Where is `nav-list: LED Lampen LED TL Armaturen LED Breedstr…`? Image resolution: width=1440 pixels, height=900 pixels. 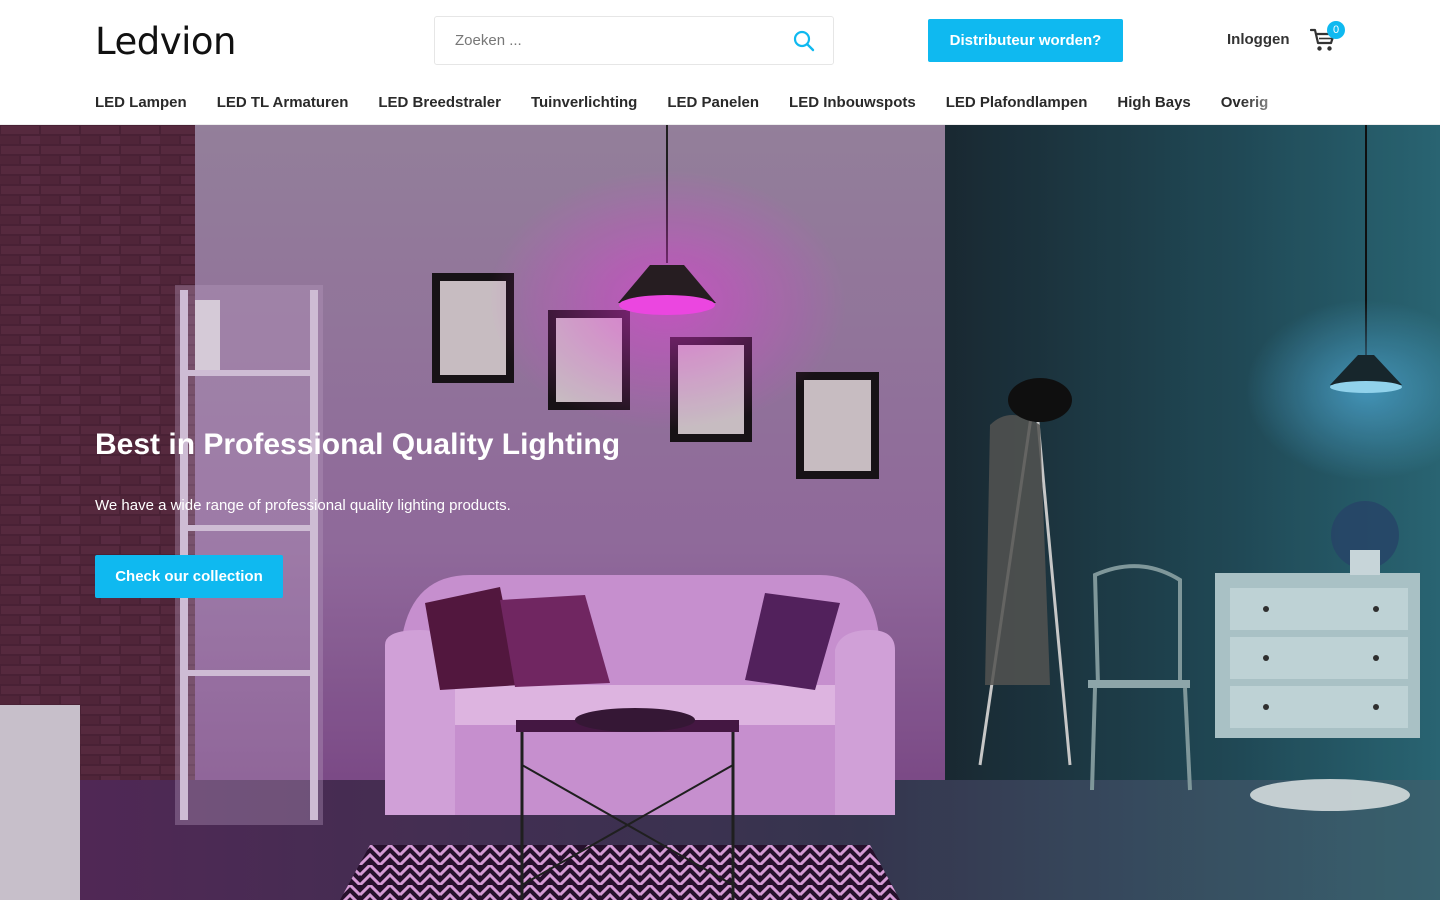 nav-list: LED Lampen LED TL Armaturen LED Breedstr… is located at coordinates (681, 103).